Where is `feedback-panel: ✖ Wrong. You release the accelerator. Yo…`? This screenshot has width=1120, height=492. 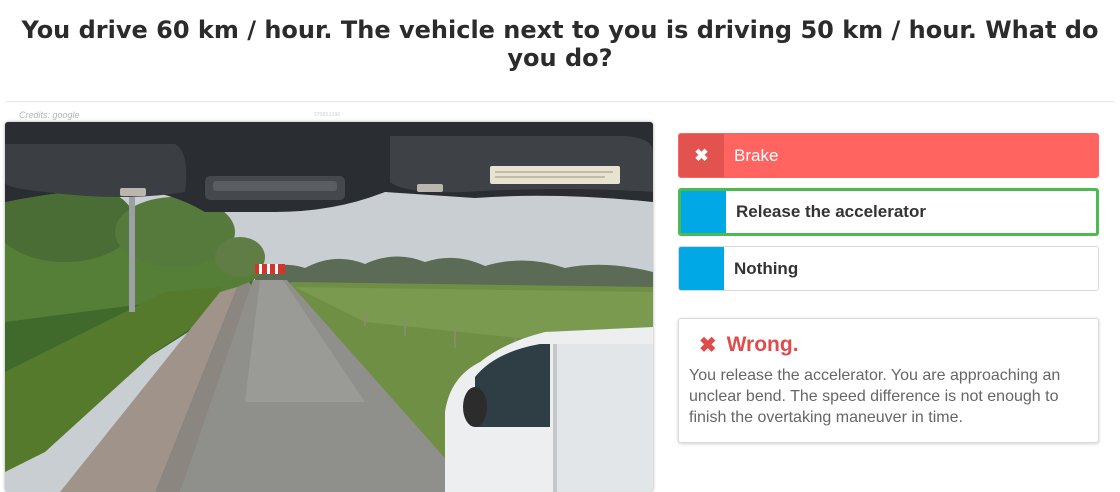 feedback-panel: ✖ Wrong. You release the accelerator. Yo… is located at coordinates (888, 380).